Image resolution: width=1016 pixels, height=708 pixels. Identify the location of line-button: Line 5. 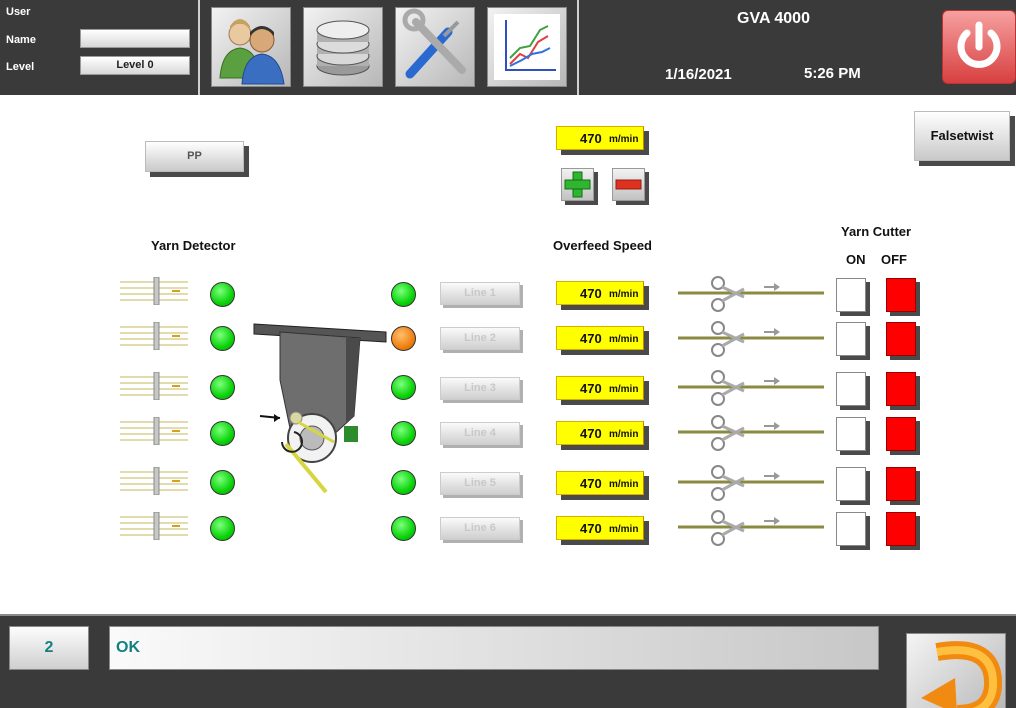
(480, 483).